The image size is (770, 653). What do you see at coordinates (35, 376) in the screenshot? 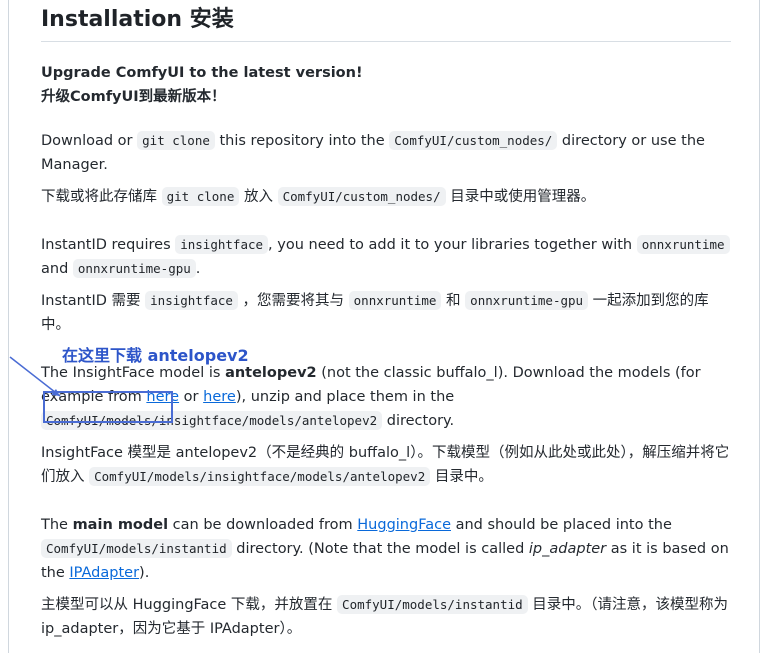
I see `annotation-arrow-icon` at bounding box center [35, 376].